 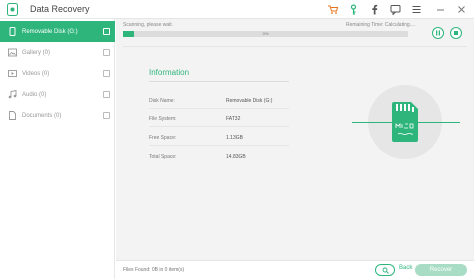 I want to click on search-button, so click(x=385, y=270).